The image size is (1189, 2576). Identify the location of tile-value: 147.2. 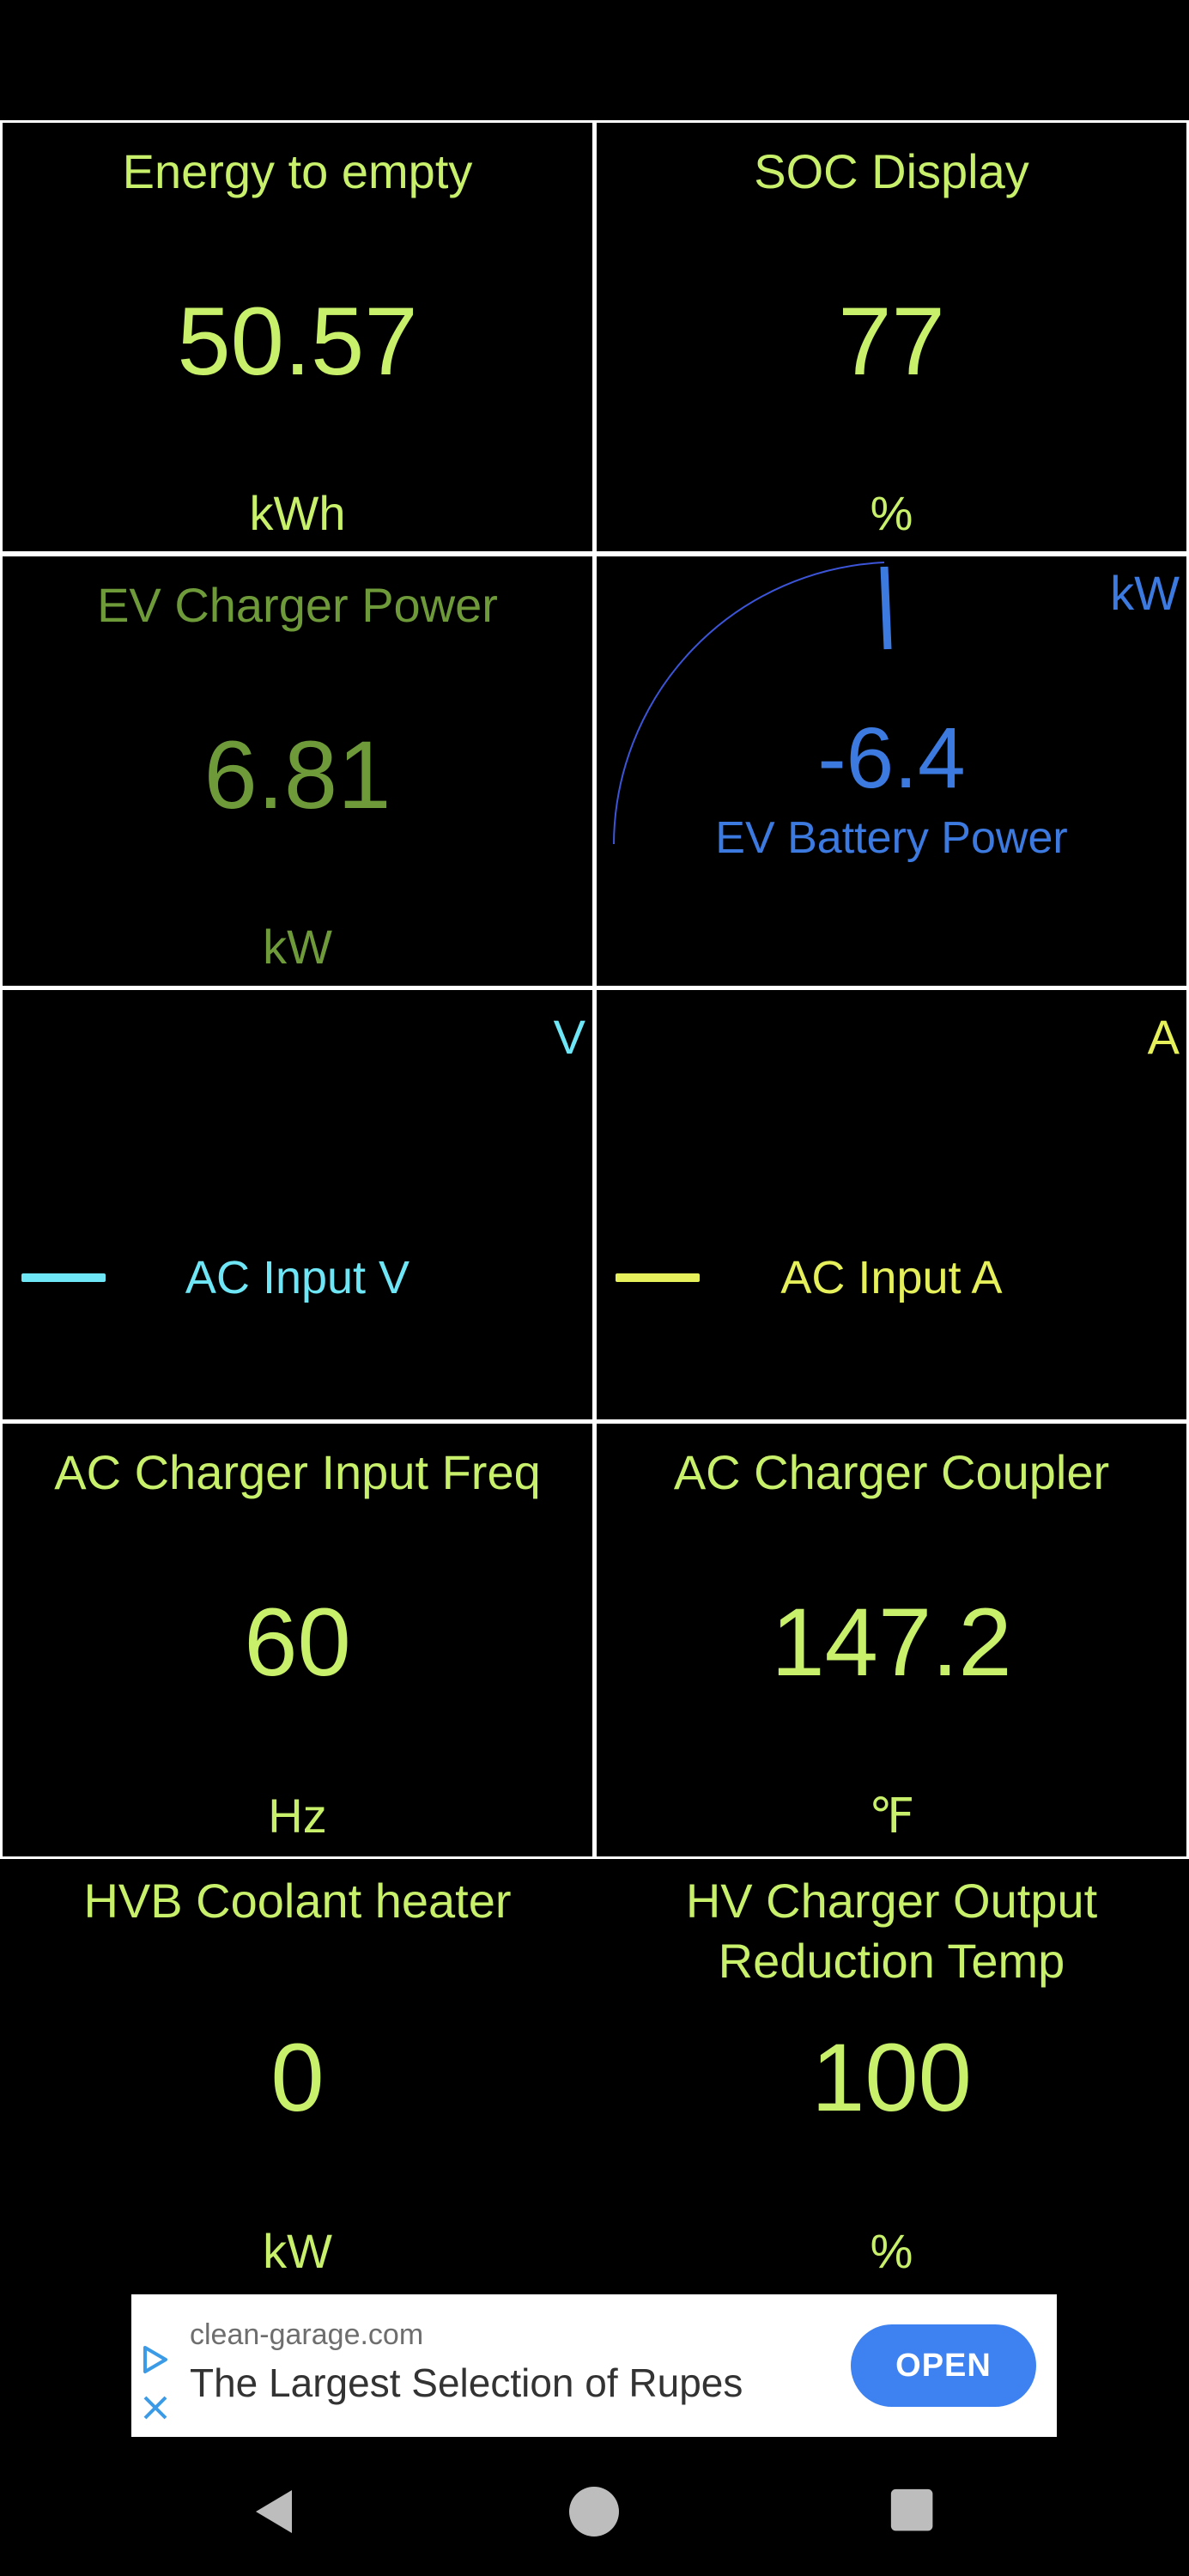
(892, 1642).